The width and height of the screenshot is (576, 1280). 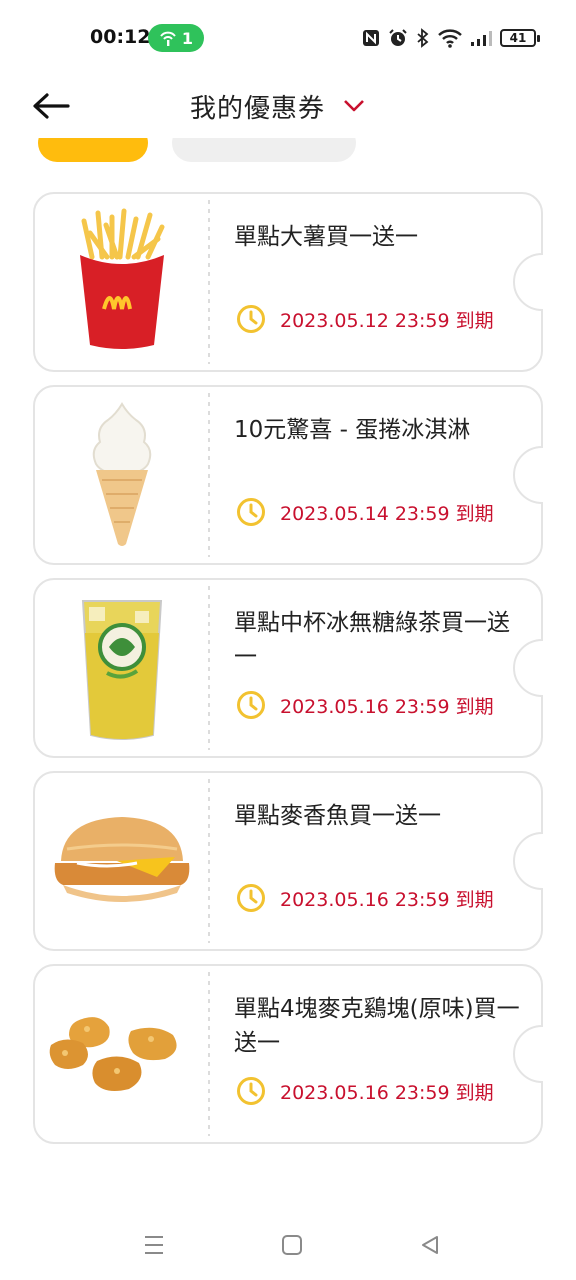 What do you see at coordinates (258, 108) in the screenshot?
I see `page-title: 我的優惠券` at bounding box center [258, 108].